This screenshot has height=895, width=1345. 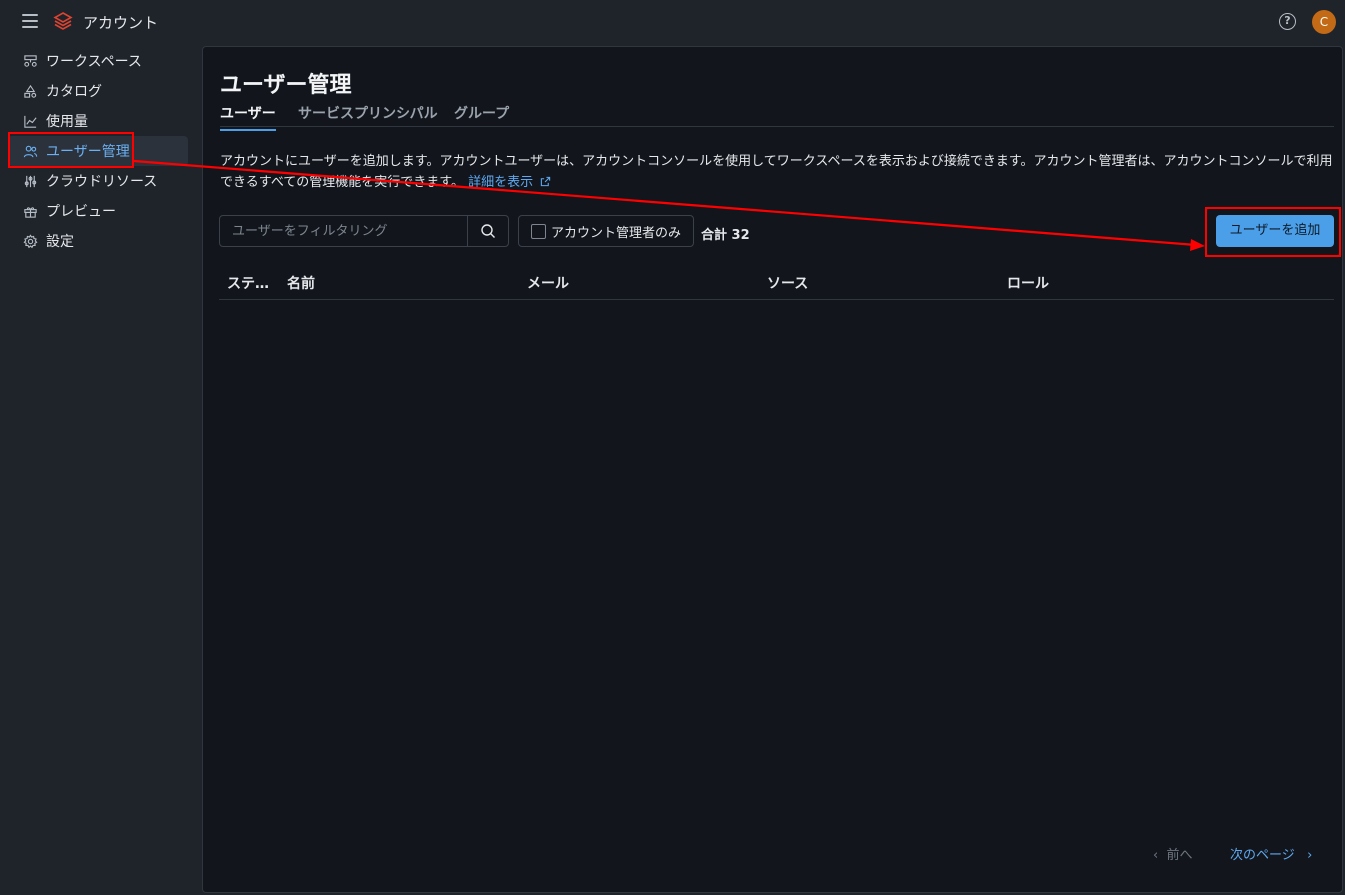 I want to click on sidebar-item-workspace: ワークスペース, so click(x=98, y=61).